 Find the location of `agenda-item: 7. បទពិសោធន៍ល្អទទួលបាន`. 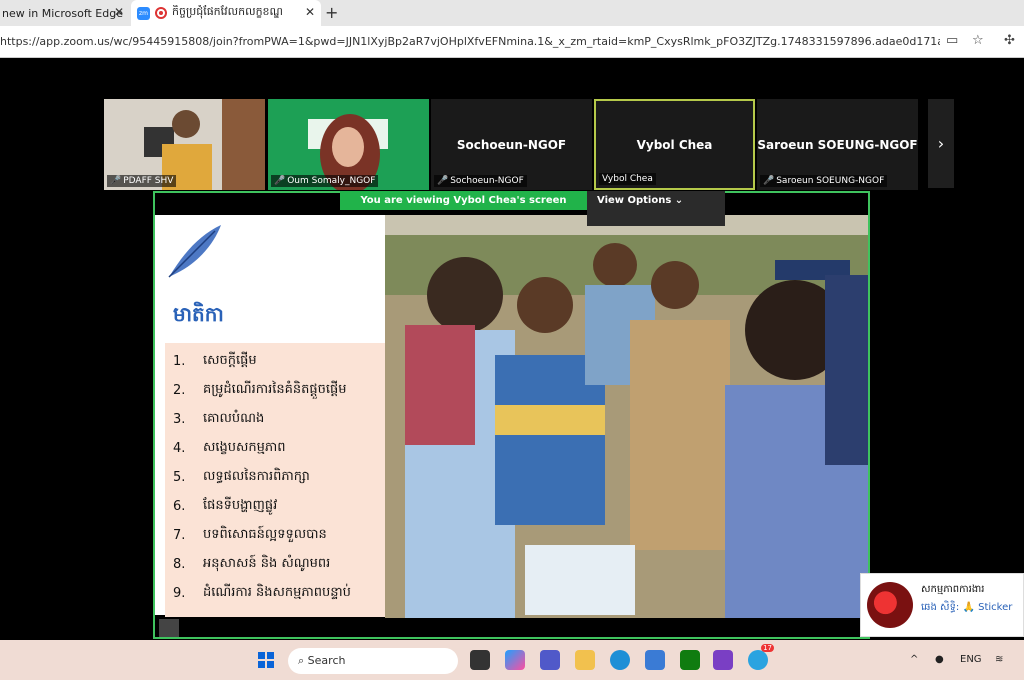

agenda-item: 7. បទពិសោធន៍ល្អទទួលបាន is located at coordinates (290, 535).